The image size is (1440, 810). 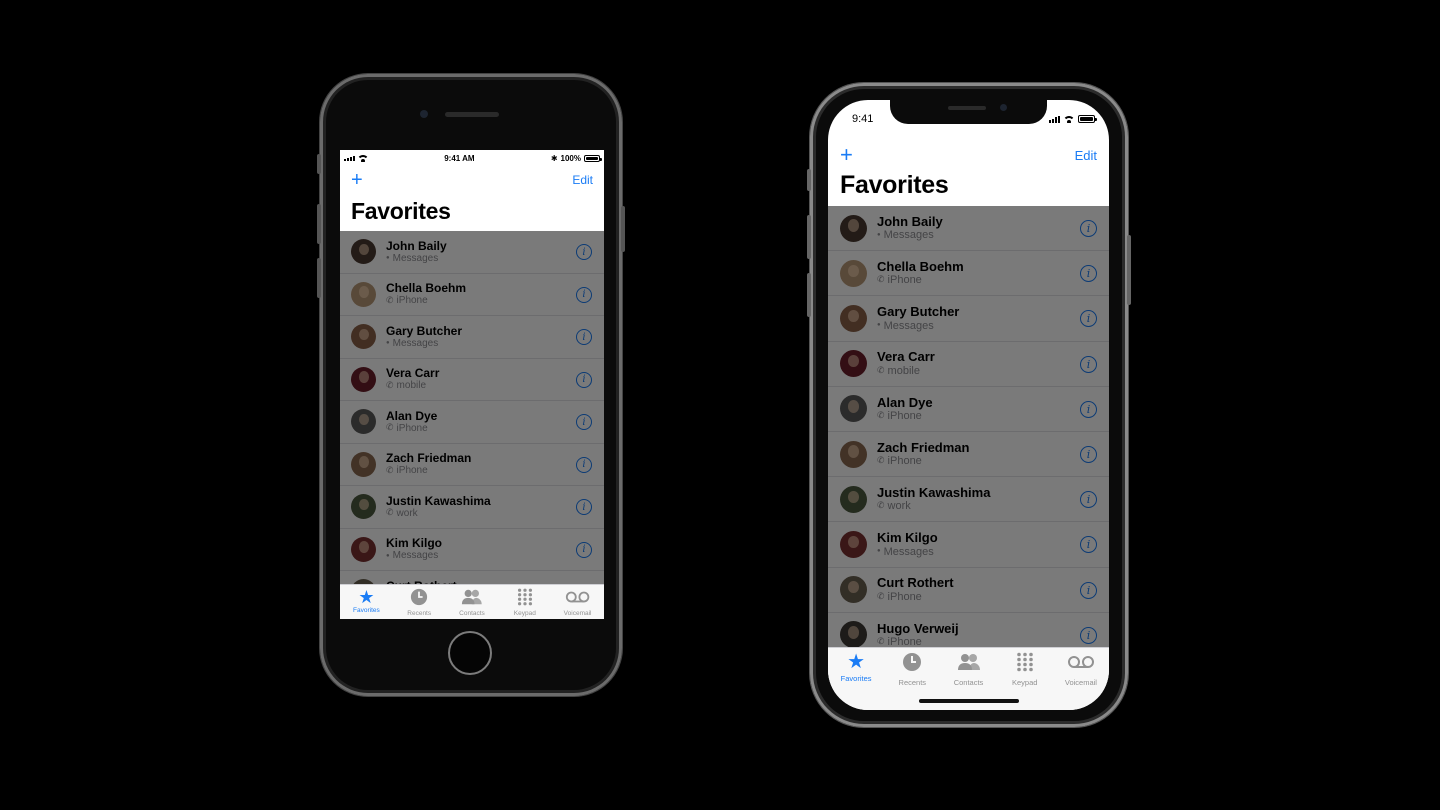 I want to click on status-time: 9:41, so click(x=863, y=119).